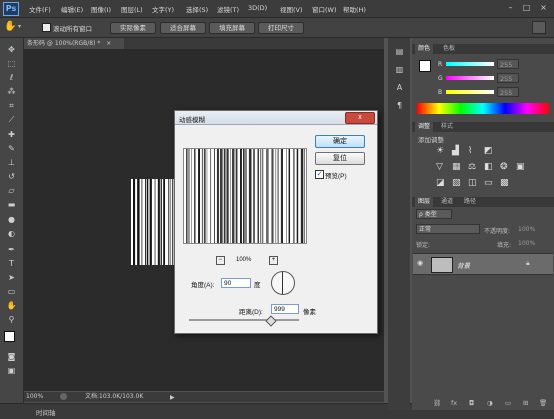 This screenshot has width=554, height=419. Describe the element at coordinates (440, 183) in the screenshot. I see `invert-icon: ◪` at that location.